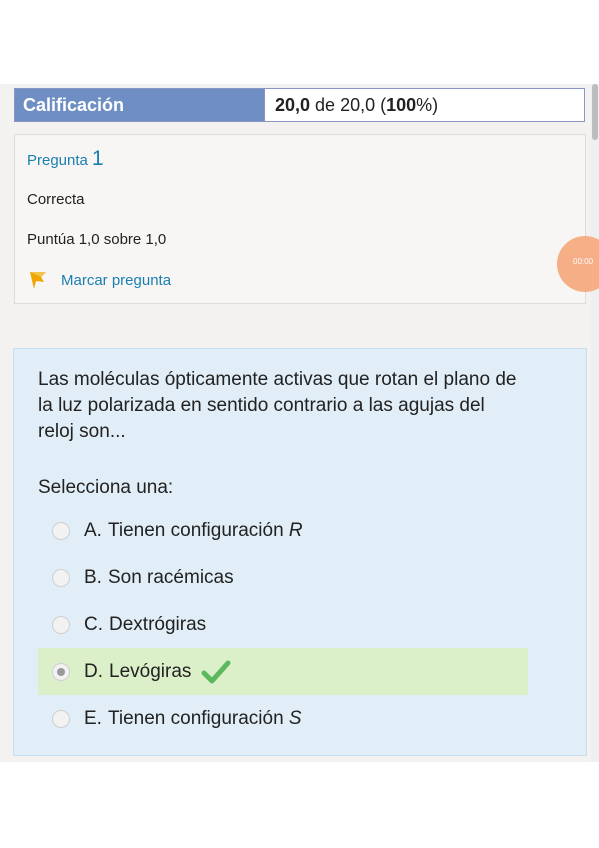 This screenshot has height=848, width=599. Describe the element at coordinates (61, 671) in the screenshot. I see `radio-d` at that location.